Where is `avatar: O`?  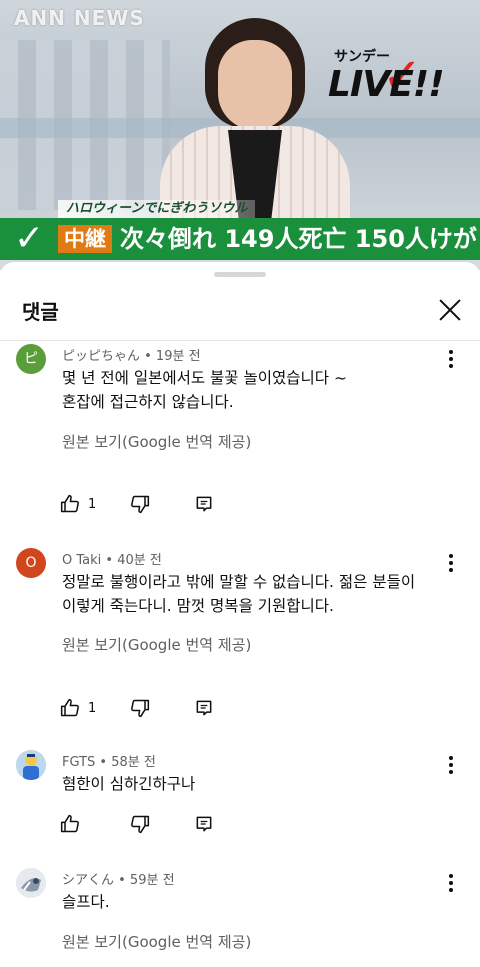 avatar: O is located at coordinates (31, 563).